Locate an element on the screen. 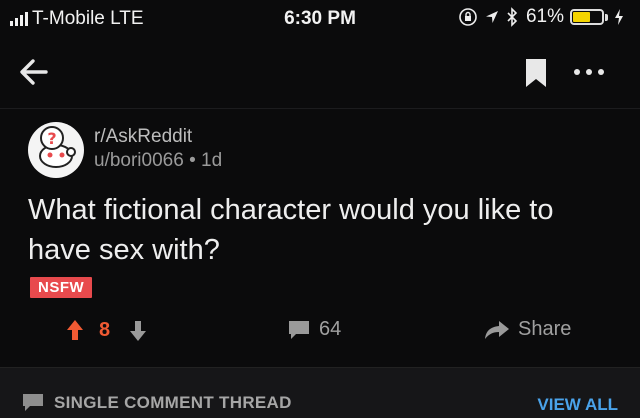 The height and width of the screenshot is (418, 640). battery-percent: 61% is located at coordinates (544, 16).